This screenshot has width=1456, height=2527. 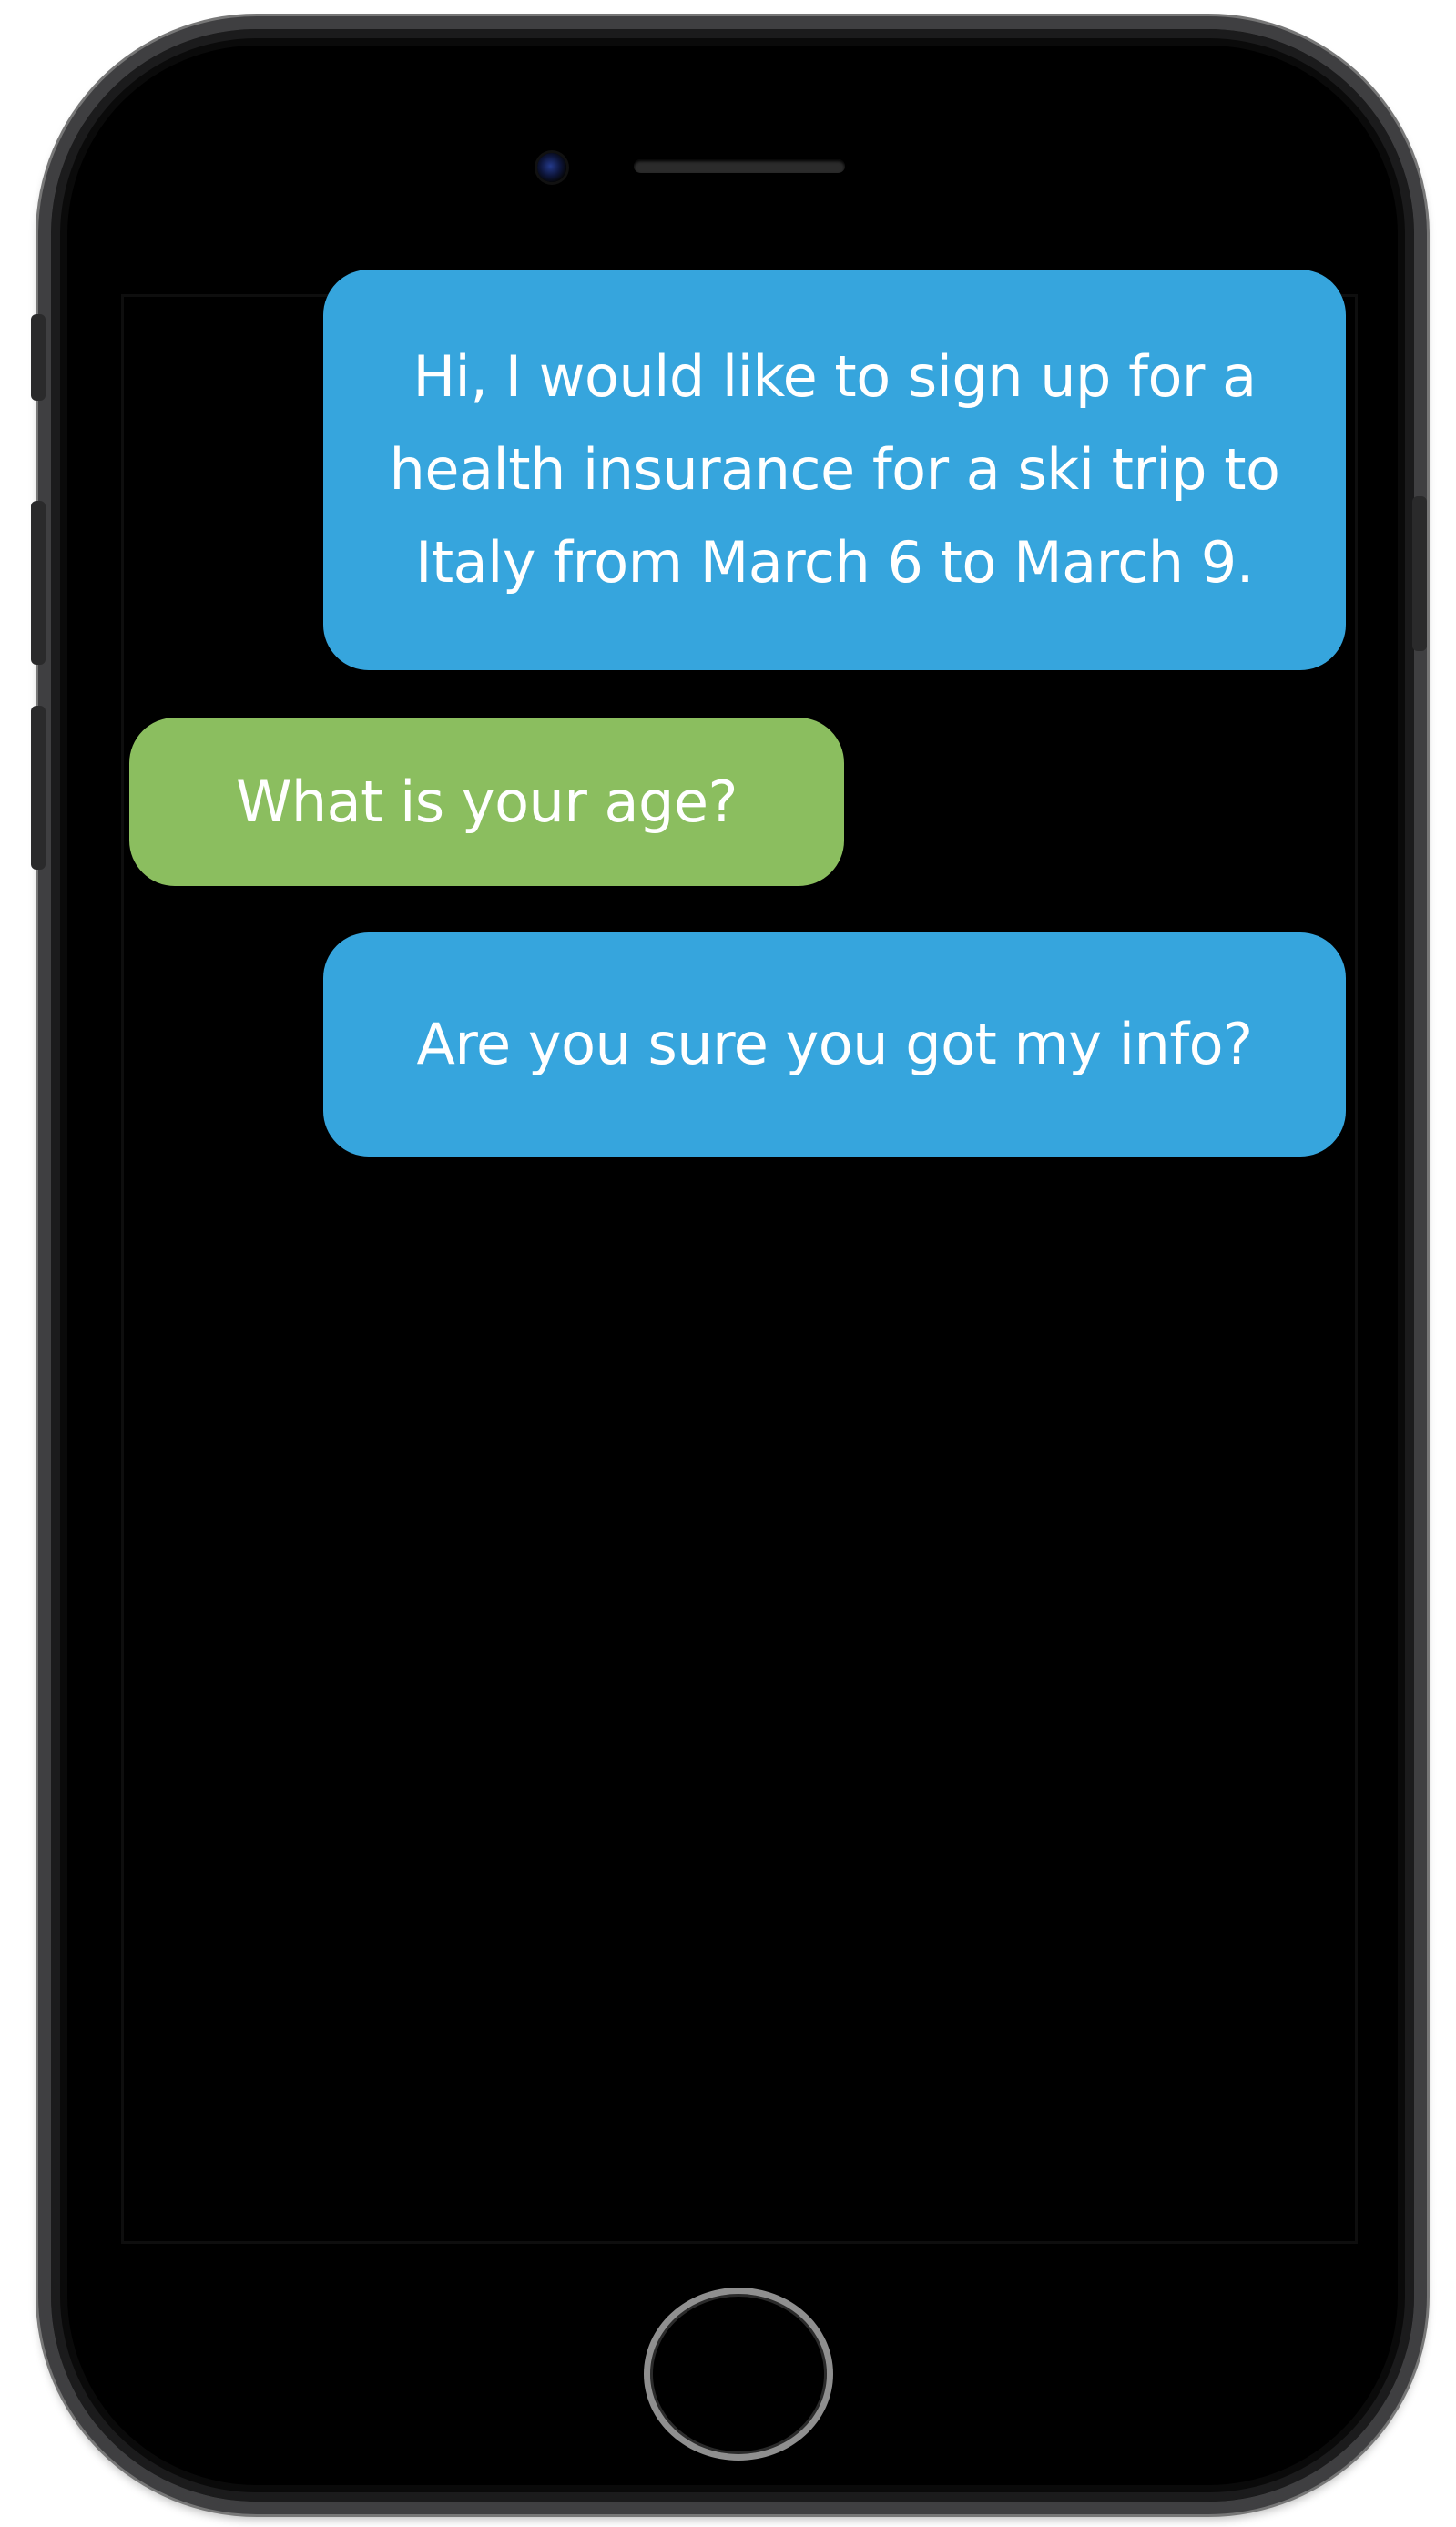 What do you see at coordinates (552, 167) in the screenshot?
I see `front-camera-icon` at bounding box center [552, 167].